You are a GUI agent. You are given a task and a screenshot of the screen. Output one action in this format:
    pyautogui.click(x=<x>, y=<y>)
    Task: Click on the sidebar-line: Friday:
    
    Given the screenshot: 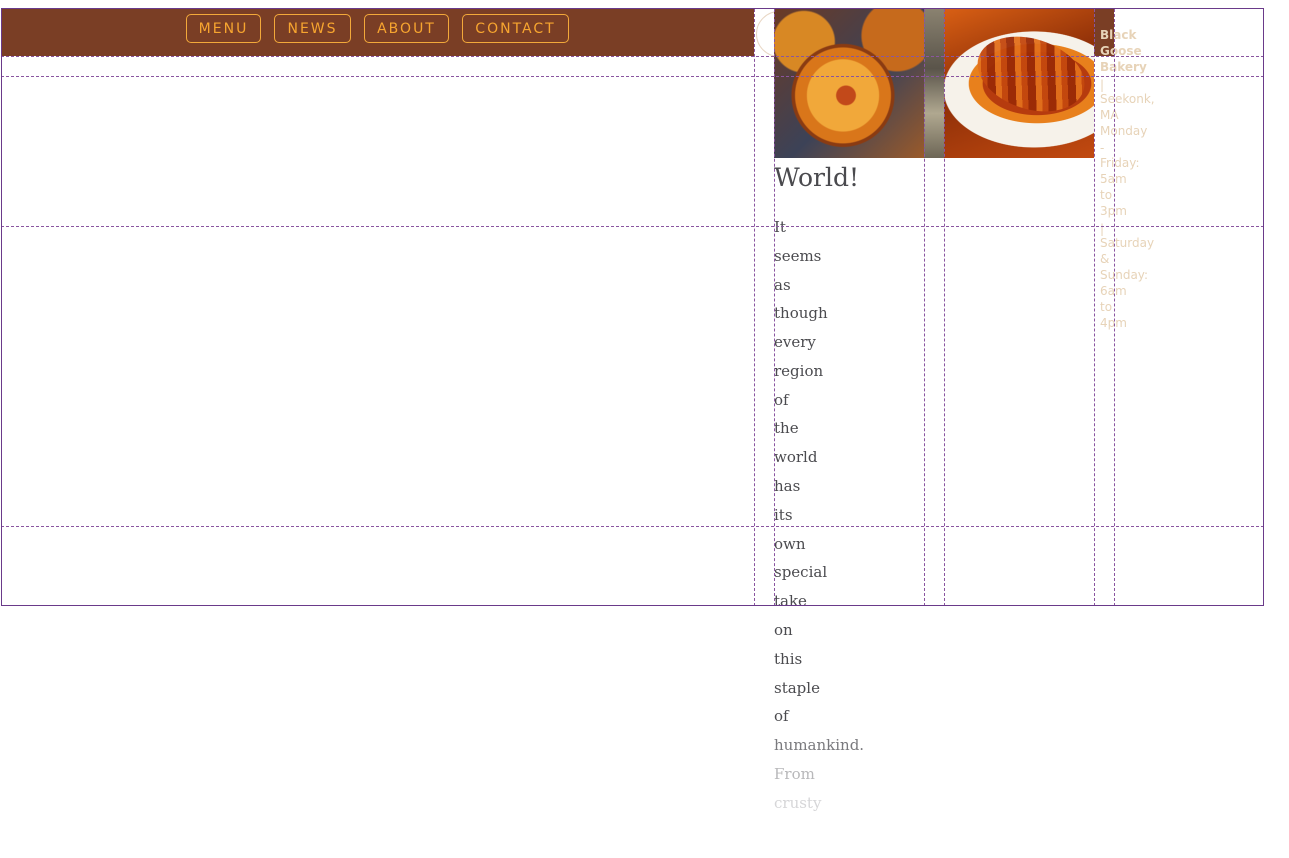 What is the action you would take?
    pyautogui.click(x=1120, y=163)
    